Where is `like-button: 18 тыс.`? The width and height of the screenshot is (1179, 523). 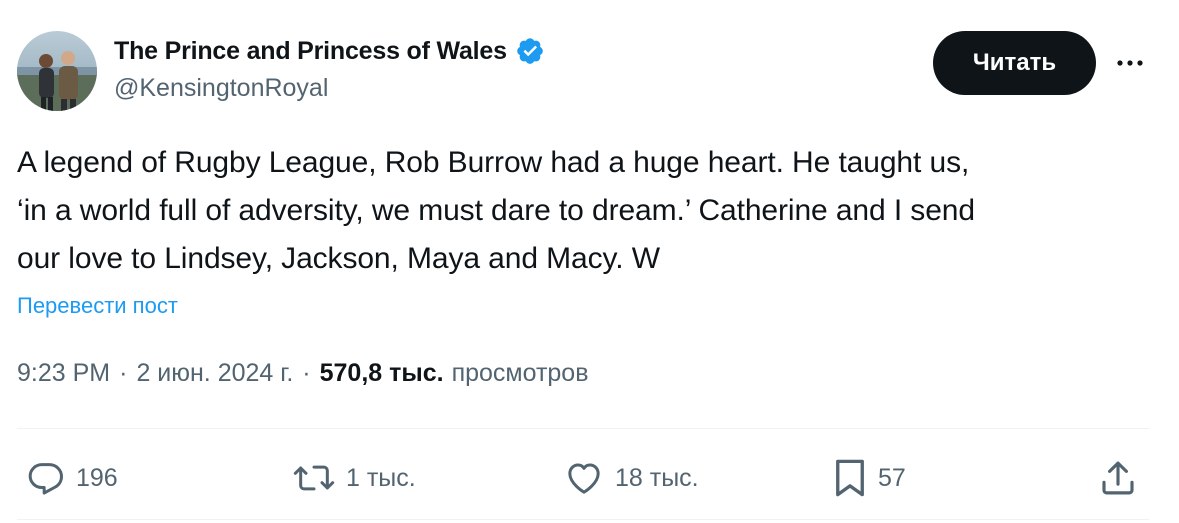
like-button: 18 тыс. is located at coordinates (631, 478).